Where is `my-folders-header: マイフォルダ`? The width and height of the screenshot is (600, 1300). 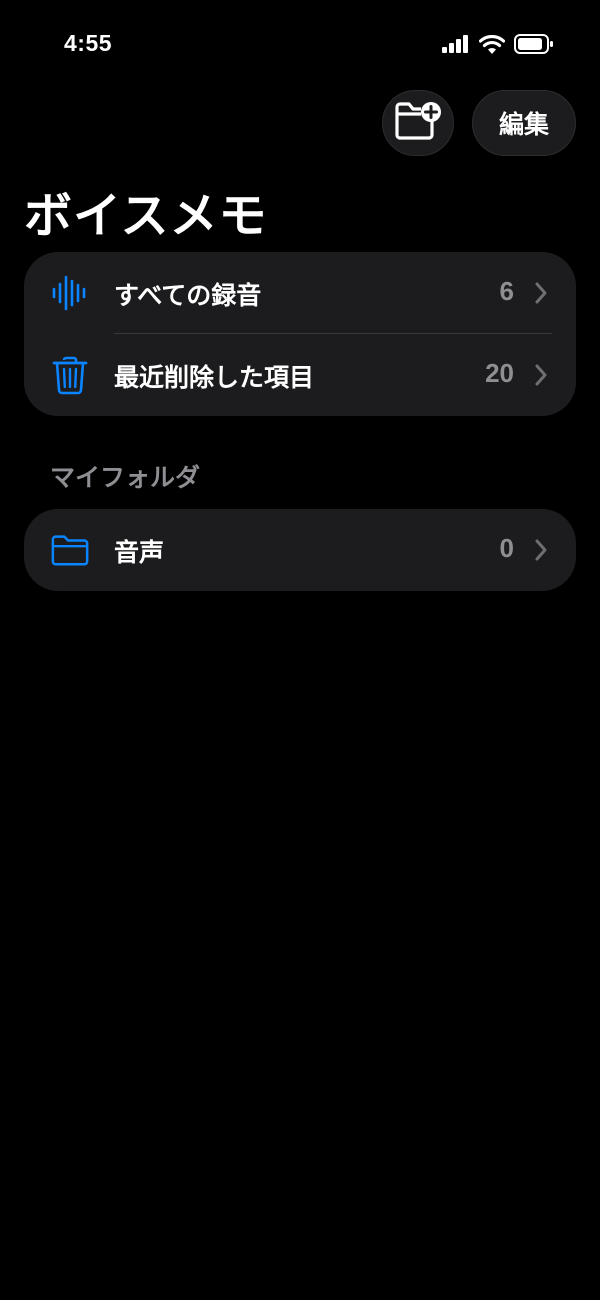 my-folders-header: マイフォルダ is located at coordinates (125, 477).